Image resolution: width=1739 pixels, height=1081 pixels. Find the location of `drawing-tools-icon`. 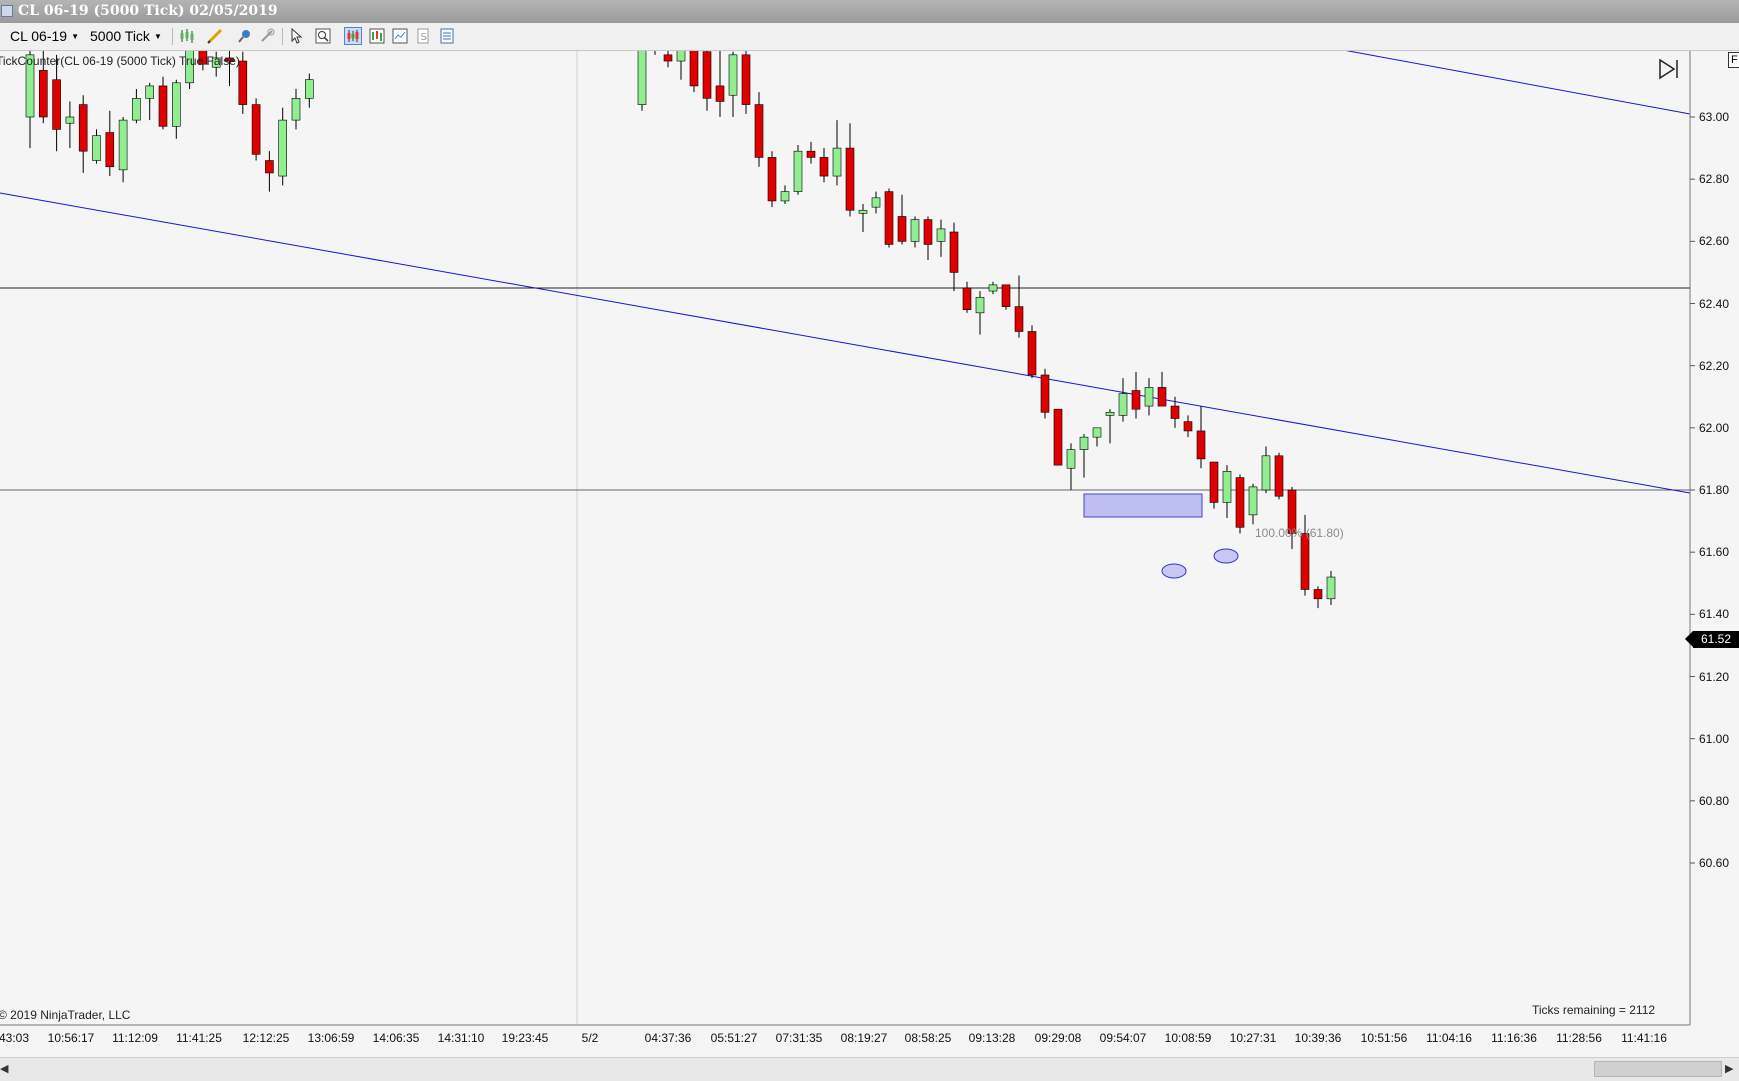

drawing-tools-icon is located at coordinates (215, 36).